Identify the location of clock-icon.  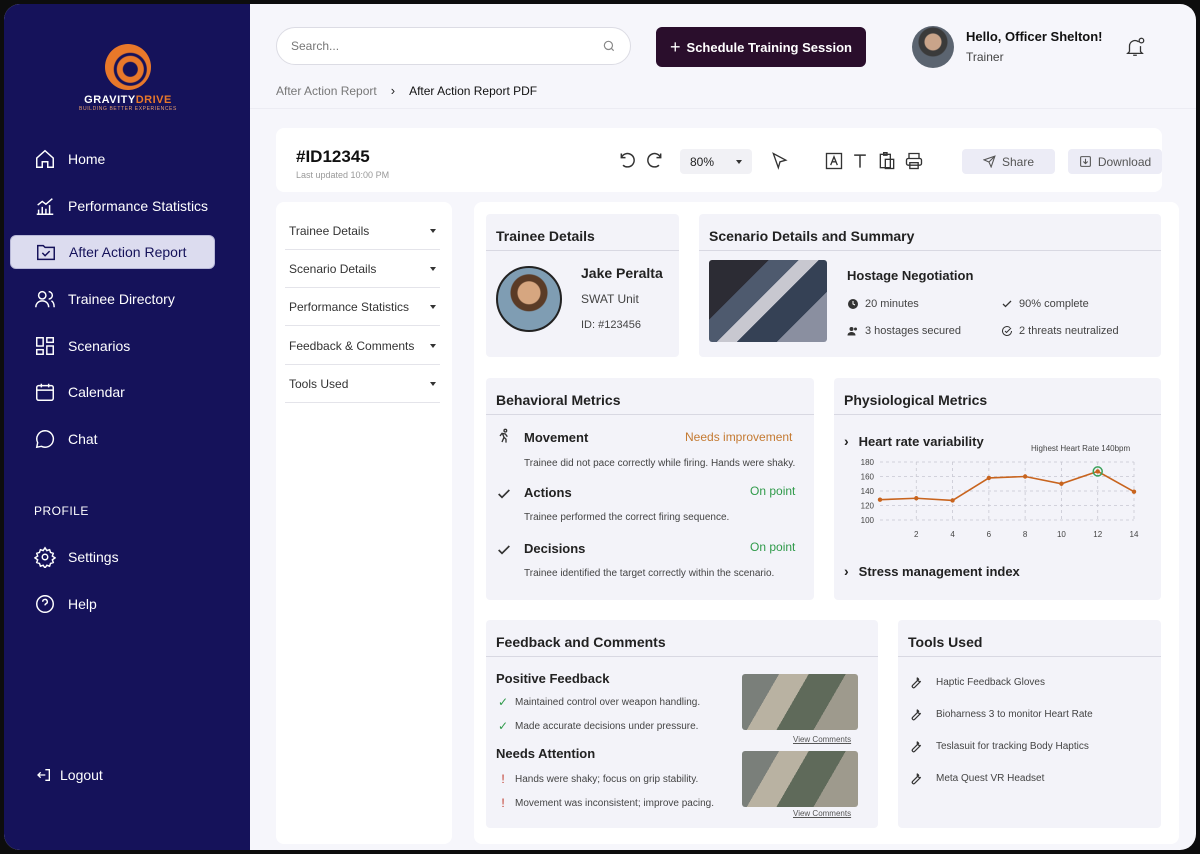
(853, 304).